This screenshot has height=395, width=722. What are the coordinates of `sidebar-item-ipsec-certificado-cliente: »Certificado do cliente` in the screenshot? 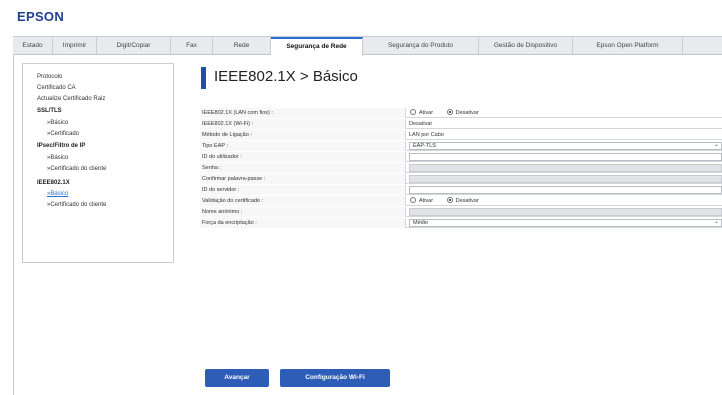 It's located at (76, 169).